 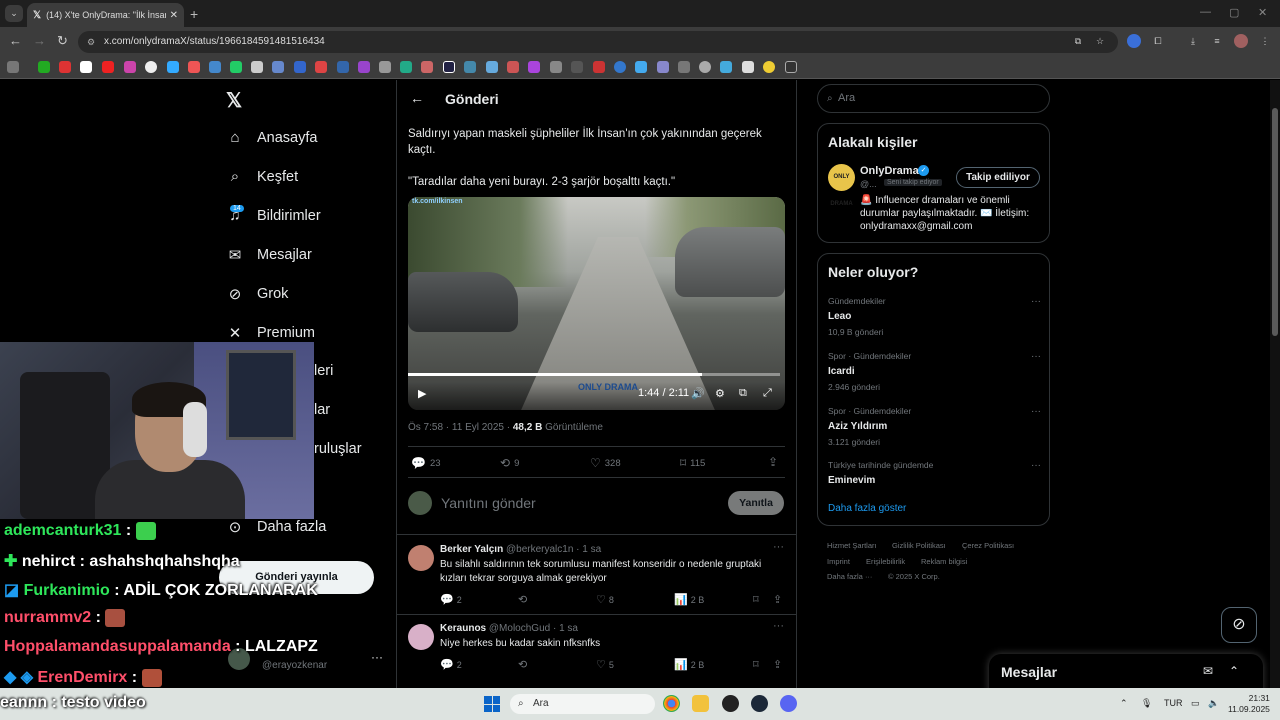 What do you see at coordinates (426, 463) in the screenshot?
I see `reply-action: 💬 23` at bounding box center [426, 463].